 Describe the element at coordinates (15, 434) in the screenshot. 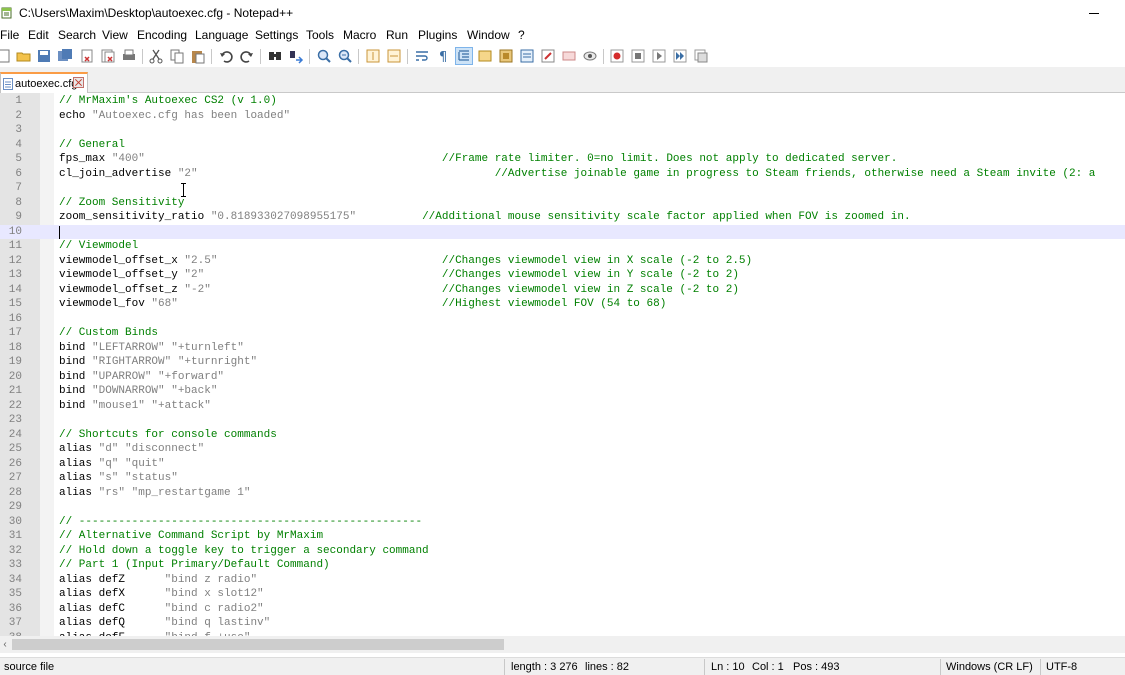

I see `line-number: 24` at that location.